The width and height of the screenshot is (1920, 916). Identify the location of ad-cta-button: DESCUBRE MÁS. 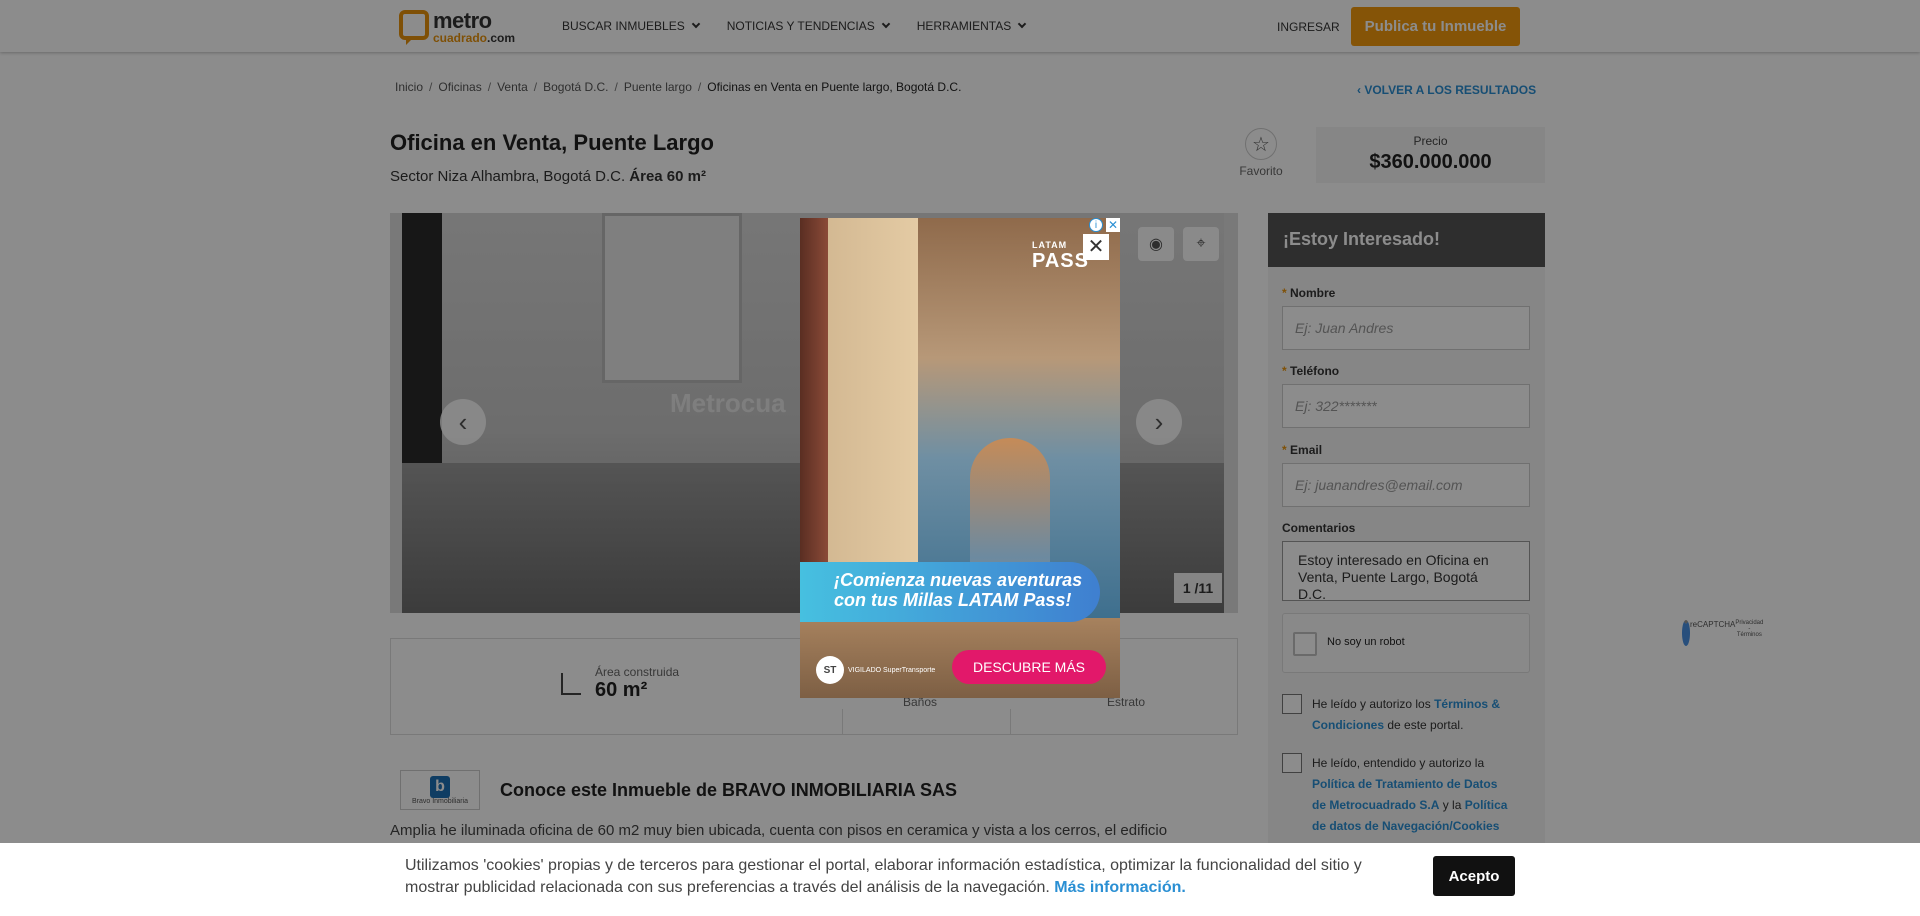
(1029, 667).